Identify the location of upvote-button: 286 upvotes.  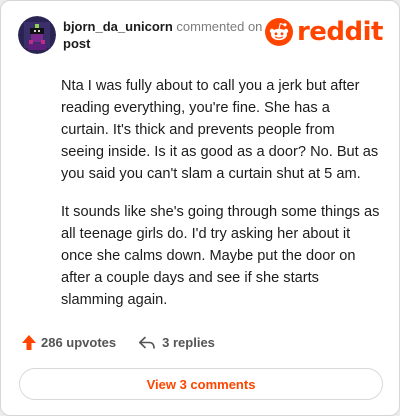
(68, 342).